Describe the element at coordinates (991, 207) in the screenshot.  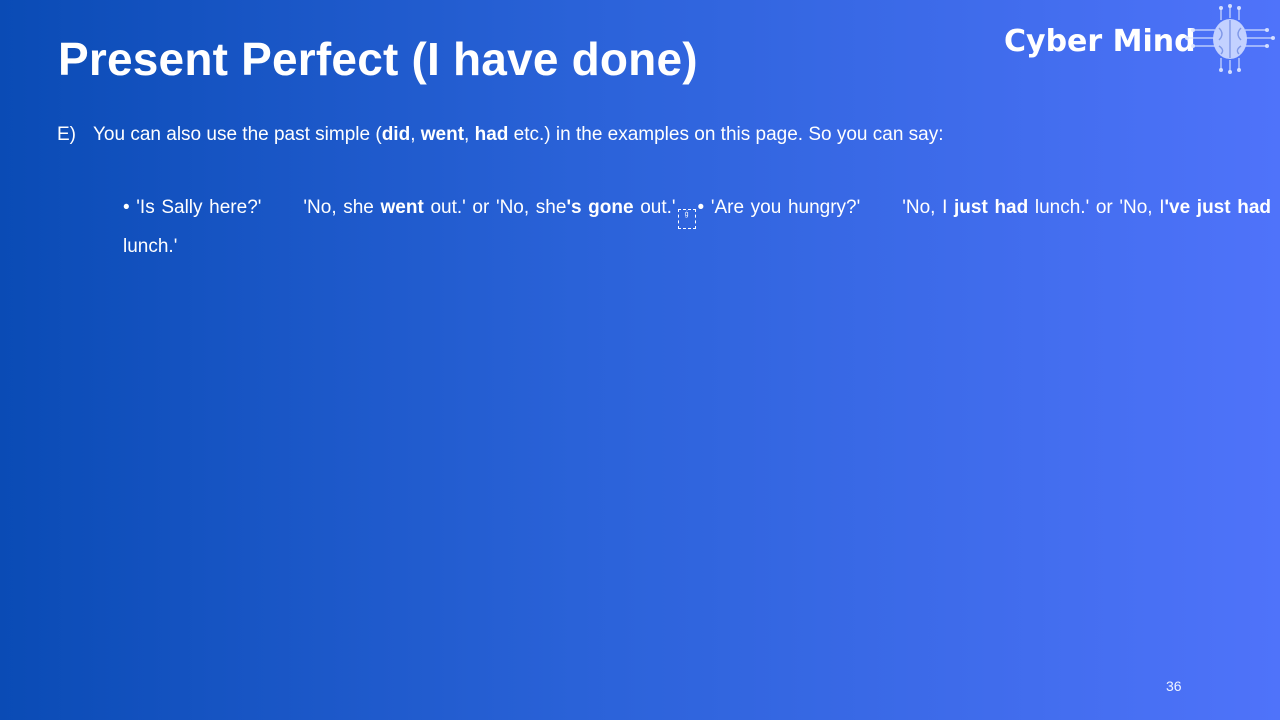
I see `example-bold-just-had: just had` at that location.